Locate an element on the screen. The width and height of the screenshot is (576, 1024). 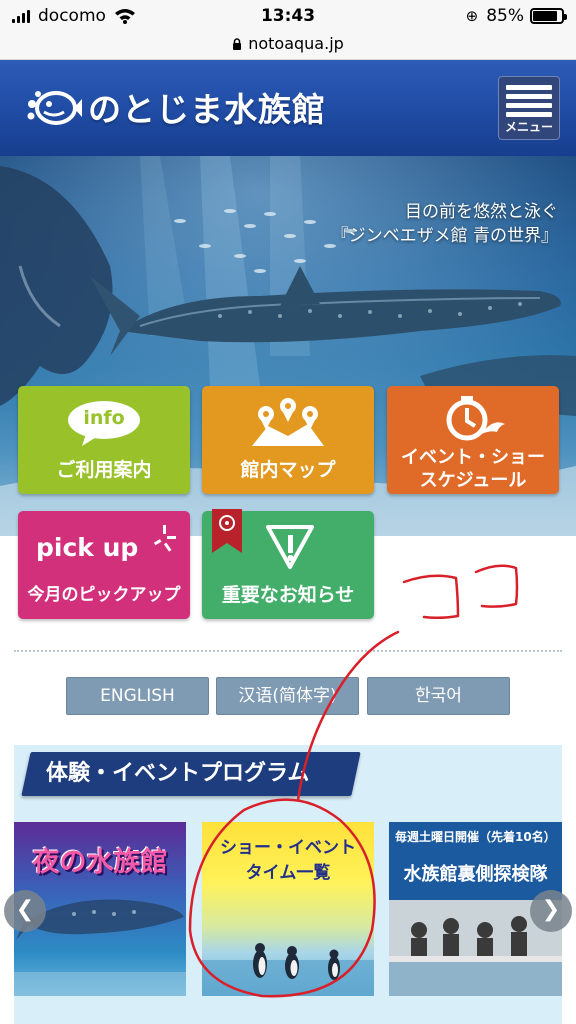
card-backstage-schedule: 毎週土曜日開催（先着10名） is located at coordinates (475, 837).